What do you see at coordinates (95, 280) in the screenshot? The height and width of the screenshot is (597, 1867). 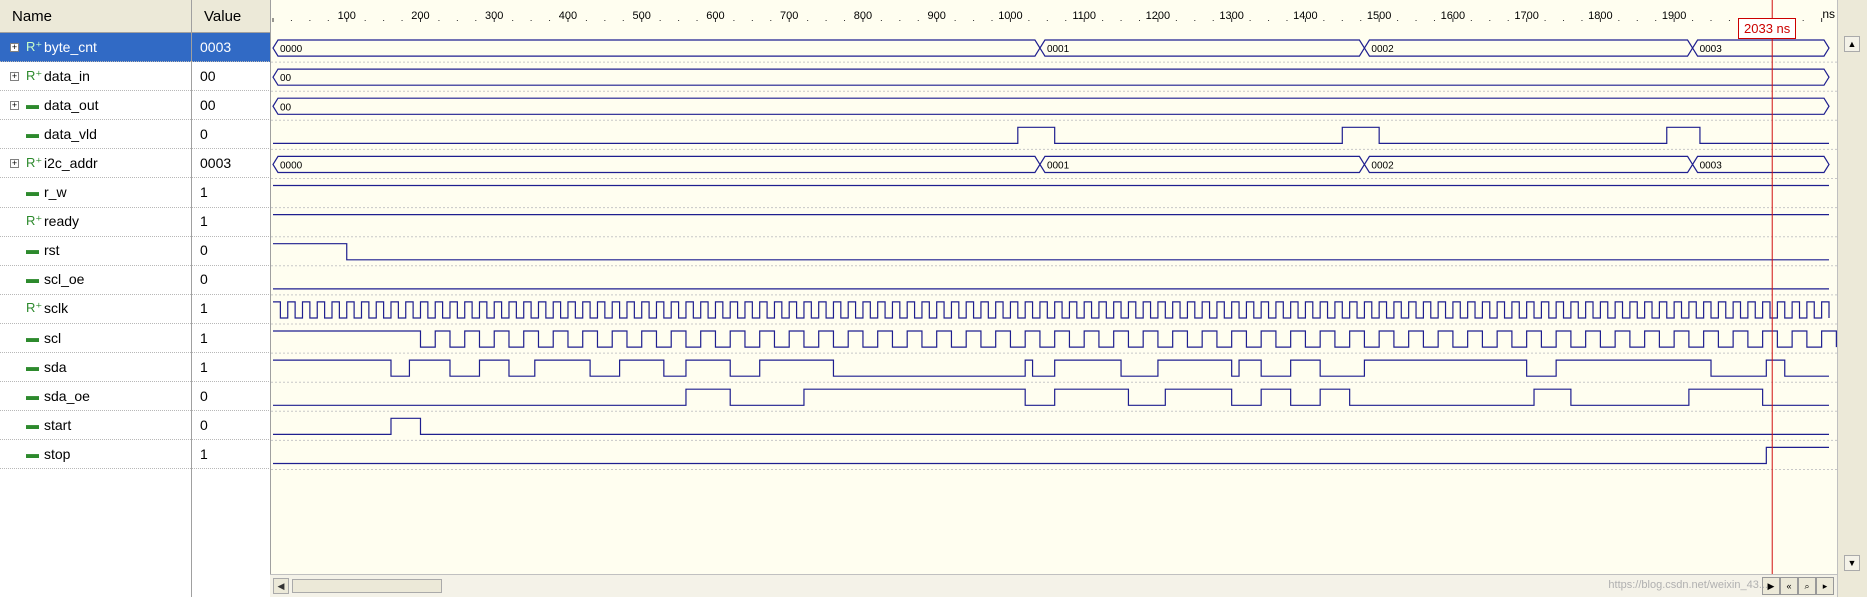 I see `signal-row-scl_oe: ▬ scl_oe` at bounding box center [95, 280].